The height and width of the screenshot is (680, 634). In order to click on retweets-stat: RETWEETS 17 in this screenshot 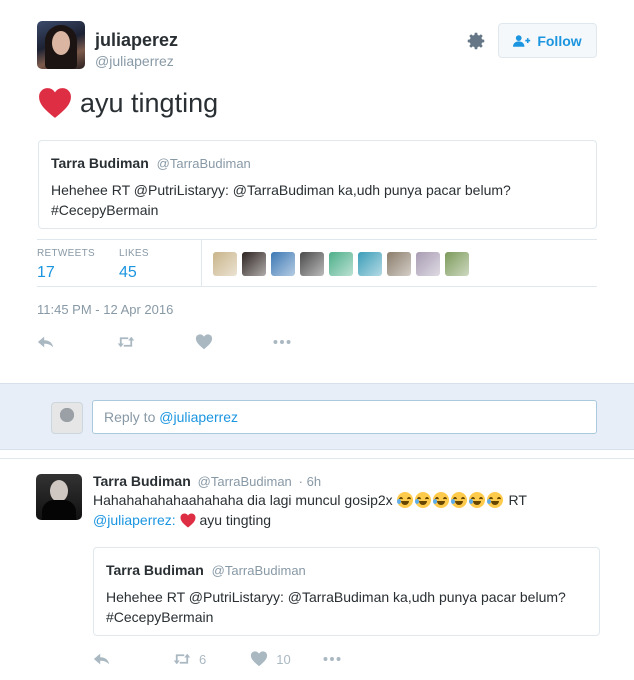, I will do `click(66, 265)`.